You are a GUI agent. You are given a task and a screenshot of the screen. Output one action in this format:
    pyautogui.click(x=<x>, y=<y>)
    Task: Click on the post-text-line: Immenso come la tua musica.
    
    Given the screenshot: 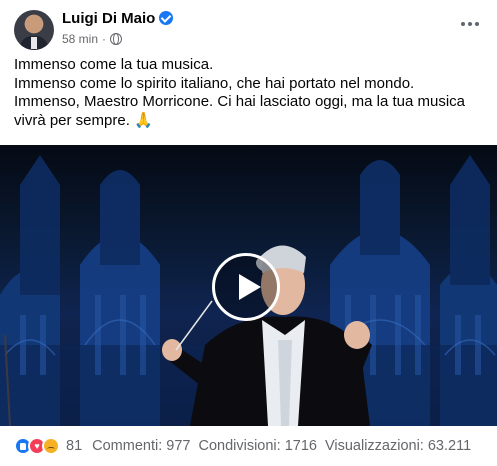 What is the action you would take?
    pyautogui.click(x=114, y=64)
    